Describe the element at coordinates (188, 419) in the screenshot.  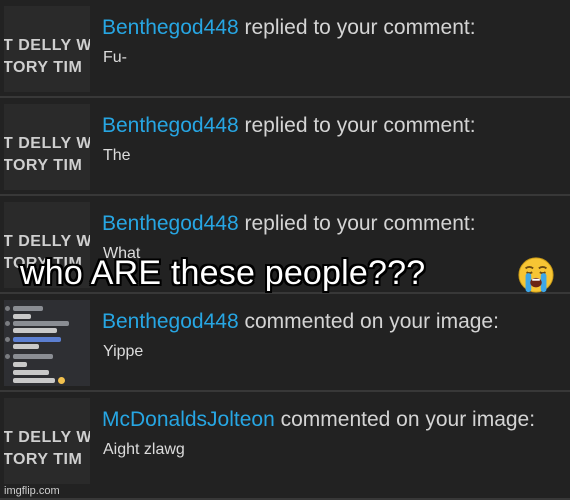
I see `username-link: McDonaldsJolteon` at that location.